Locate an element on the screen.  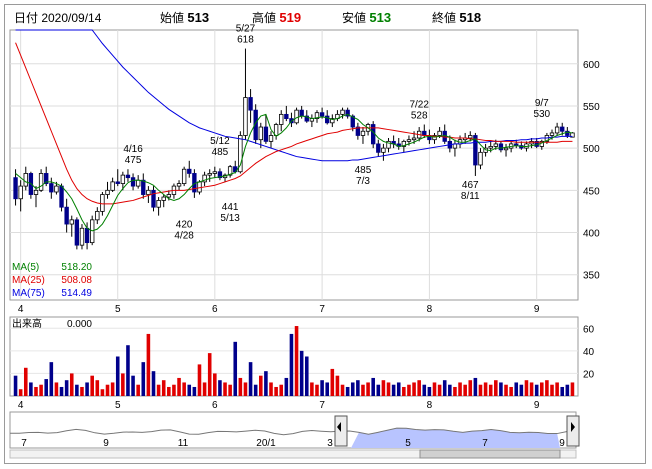
y-tick-label: 450 is located at coordinates (591, 191).